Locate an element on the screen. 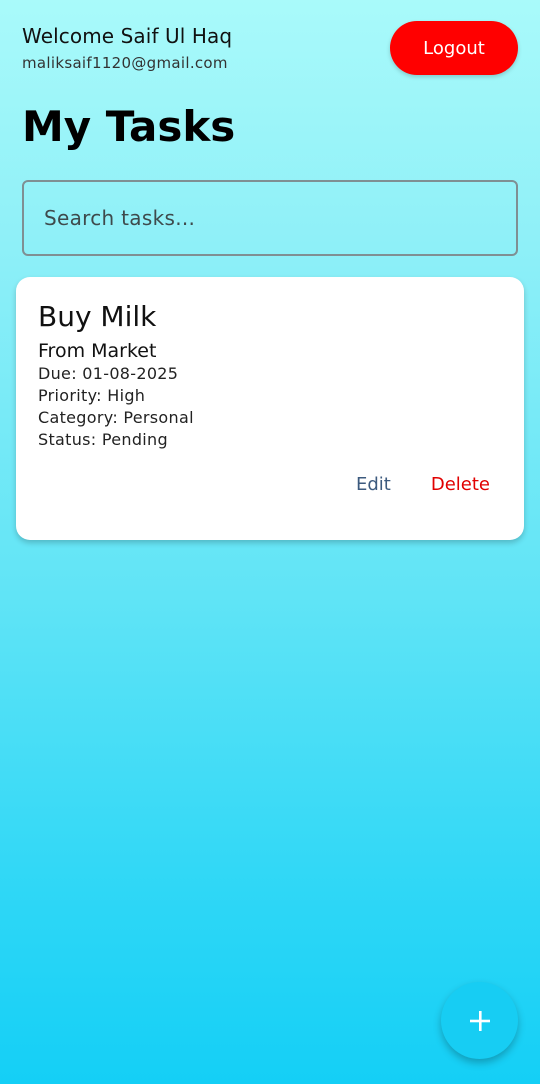 The width and height of the screenshot is (540, 1084). add-task-button is located at coordinates (479, 1020).